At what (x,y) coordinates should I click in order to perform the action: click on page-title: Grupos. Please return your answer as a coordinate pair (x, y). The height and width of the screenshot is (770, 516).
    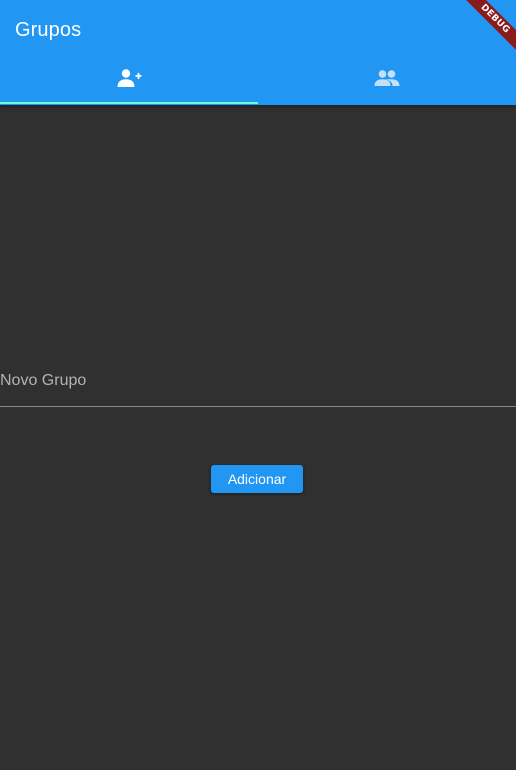
    Looking at the image, I should click on (48, 30).